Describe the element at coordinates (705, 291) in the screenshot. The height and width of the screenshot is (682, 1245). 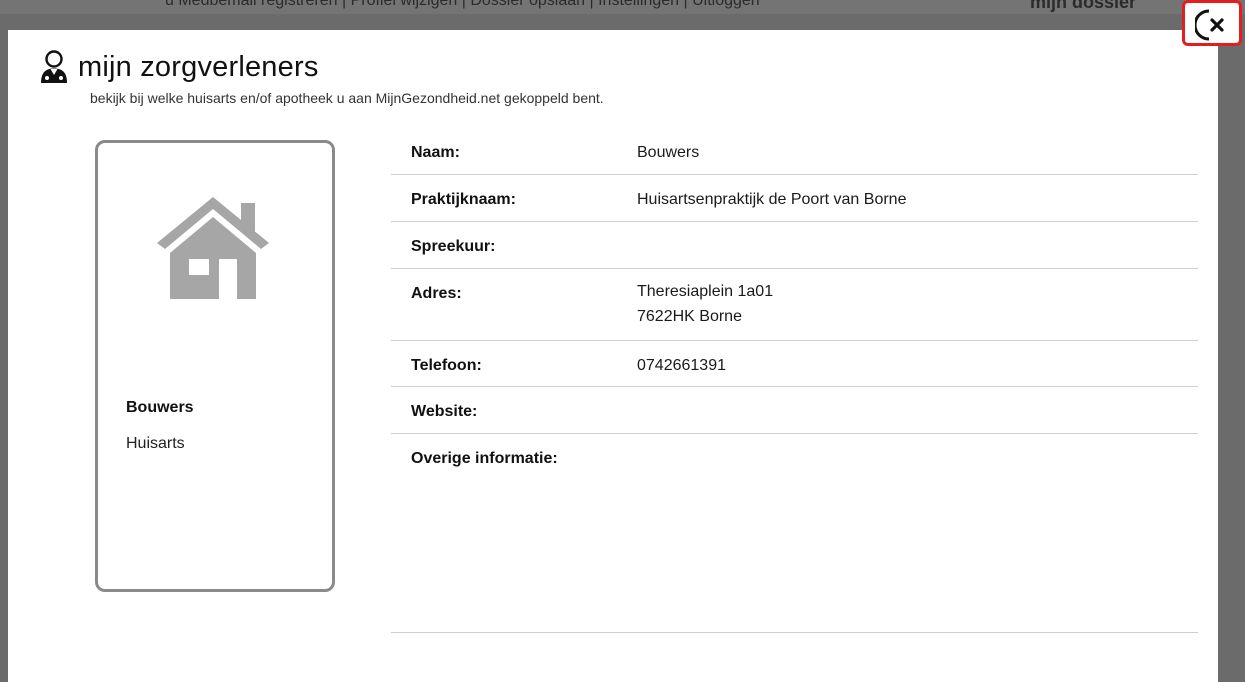
I see `address-line-1: Theresiaplein 1a01` at that location.